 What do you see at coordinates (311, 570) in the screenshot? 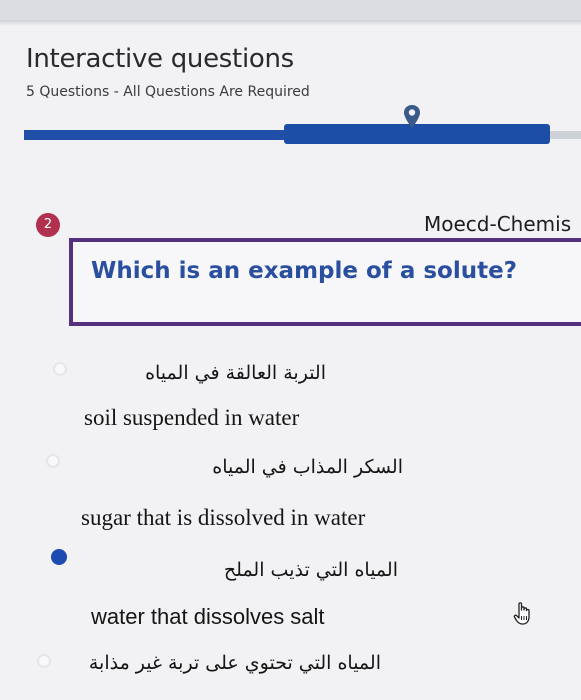
I see `option-3-arabic: المياه التي تذيب الملح` at bounding box center [311, 570].